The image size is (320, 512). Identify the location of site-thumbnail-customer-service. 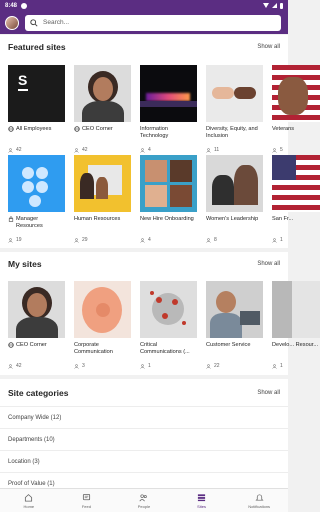
(234, 309).